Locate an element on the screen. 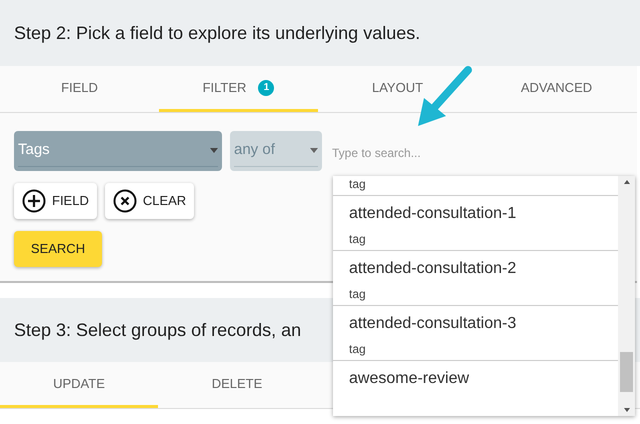 Image resolution: width=640 pixels, height=424 pixels. step-title: Step 2: Pick a field to explore its underlying values. is located at coordinates (217, 33).